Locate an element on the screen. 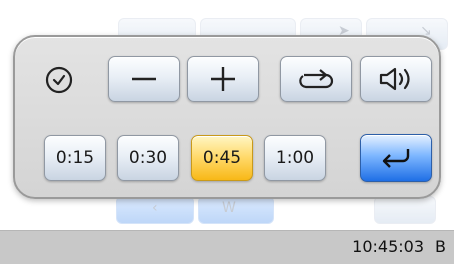 The width and height of the screenshot is (454, 264). speaker-icon is located at coordinates (396, 79).